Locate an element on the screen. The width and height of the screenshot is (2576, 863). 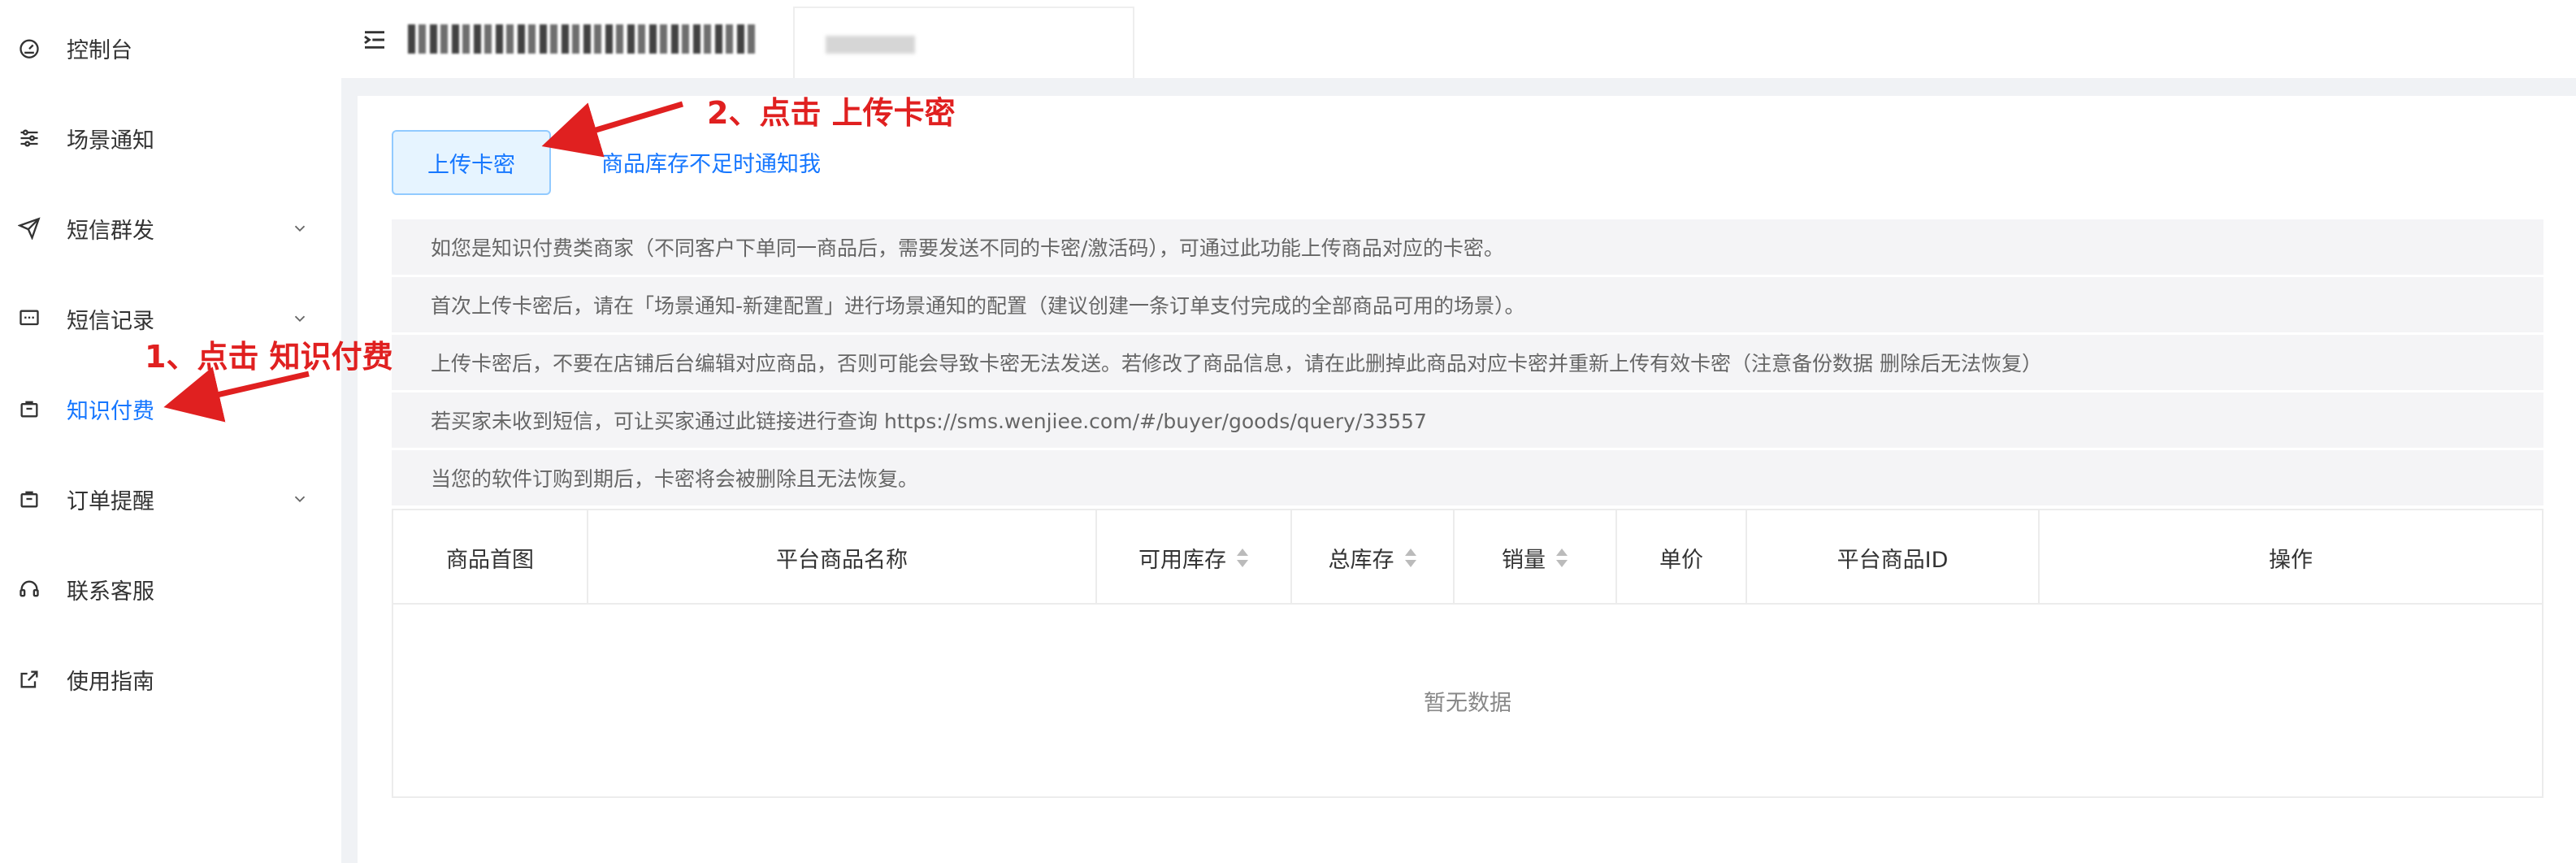
table-empty-text: 暂无数据 is located at coordinates (1467, 703).